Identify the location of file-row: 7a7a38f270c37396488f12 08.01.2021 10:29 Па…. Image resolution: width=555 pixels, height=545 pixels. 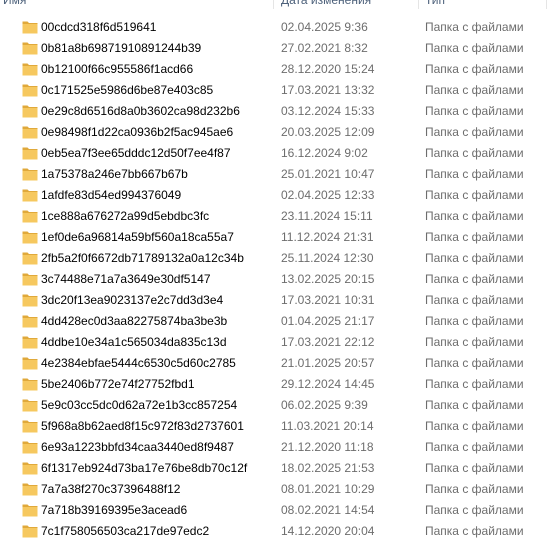
(277, 489).